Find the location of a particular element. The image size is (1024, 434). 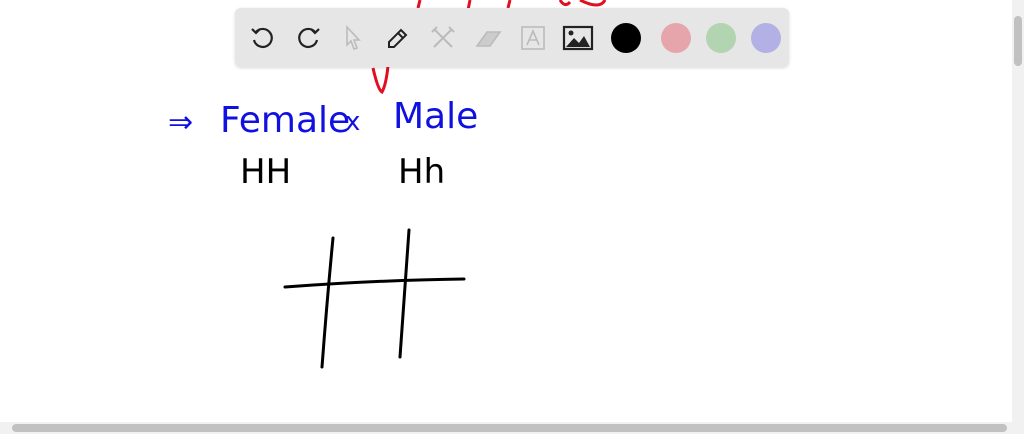

text-button is located at coordinates (533, 38).